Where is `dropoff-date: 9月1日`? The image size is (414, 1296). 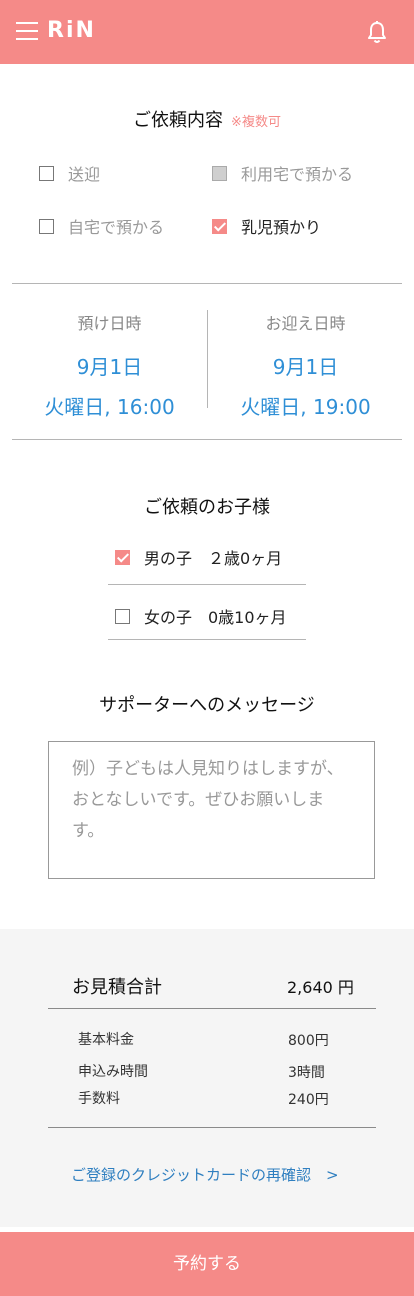 dropoff-date: 9月1日 is located at coordinates (109, 367).